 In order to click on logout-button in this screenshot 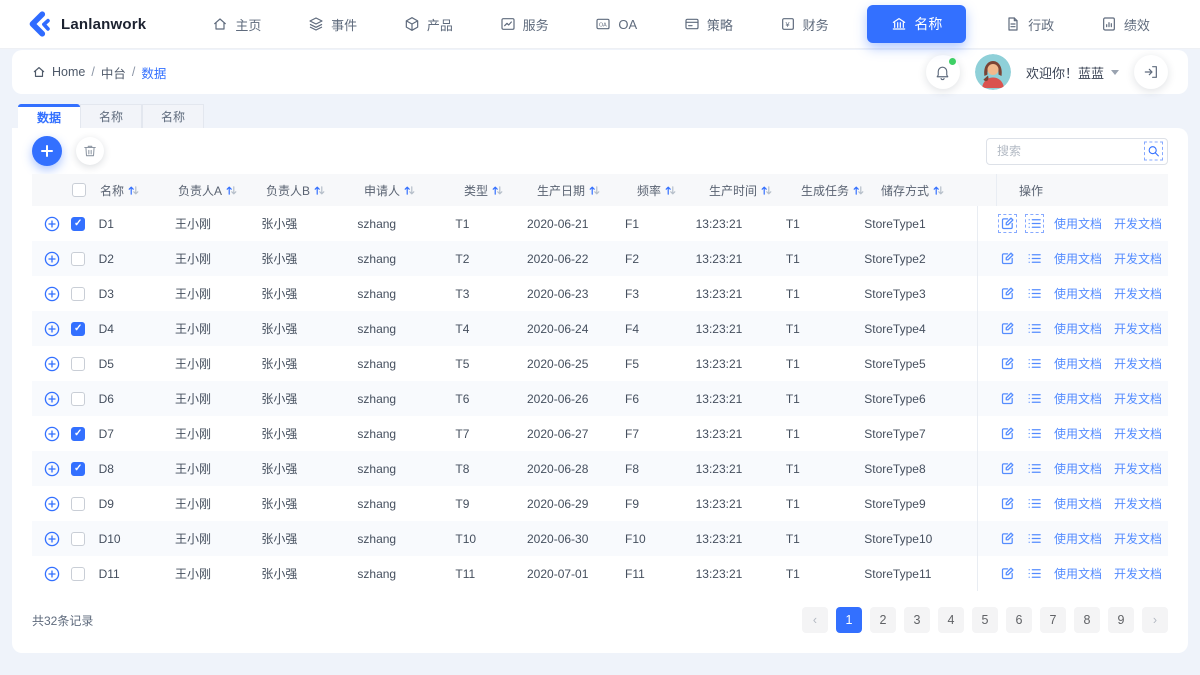, I will do `click(1151, 72)`.